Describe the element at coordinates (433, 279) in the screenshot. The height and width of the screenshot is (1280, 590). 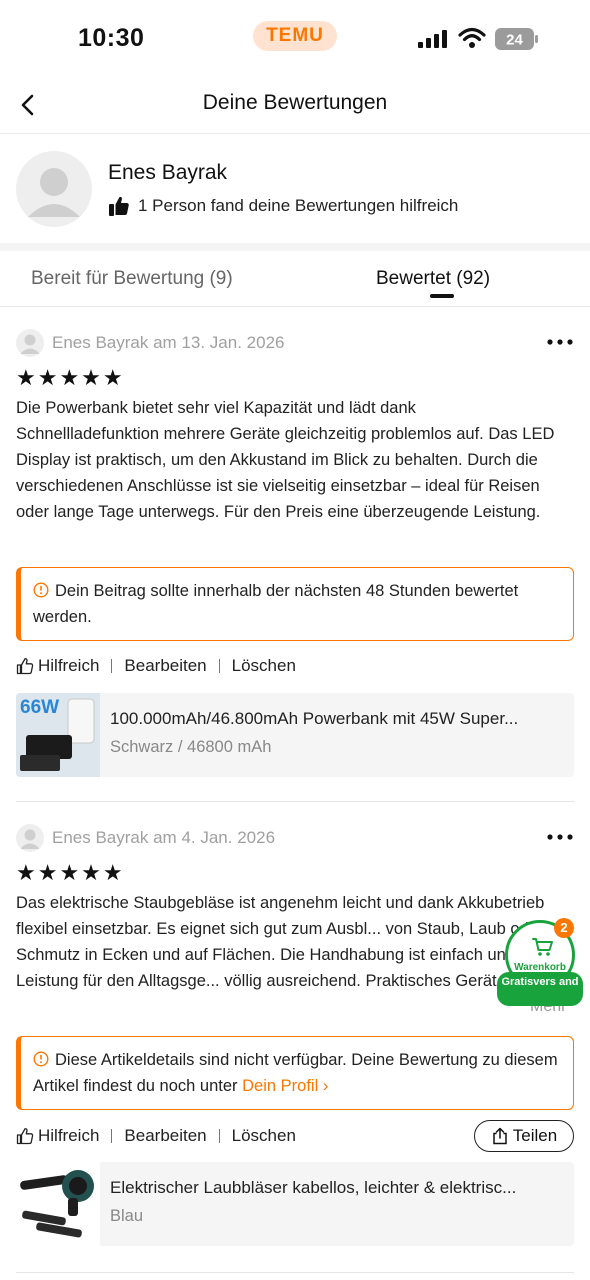
I see `tab-rated: Bewertet (92)` at that location.